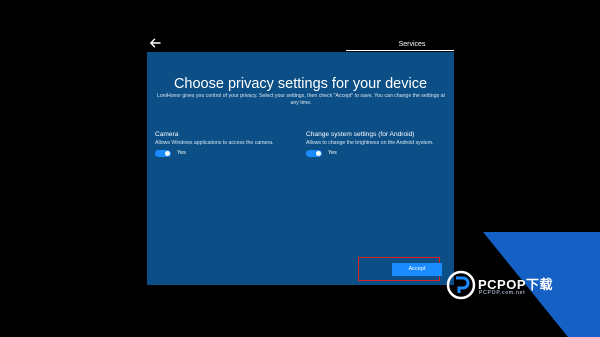 Image resolution: width=600 pixels, height=337 pixels. Describe the element at coordinates (519, 284) in the screenshot. I see `watermark: PCPOP下载 PCPOP.com.net` at that location.